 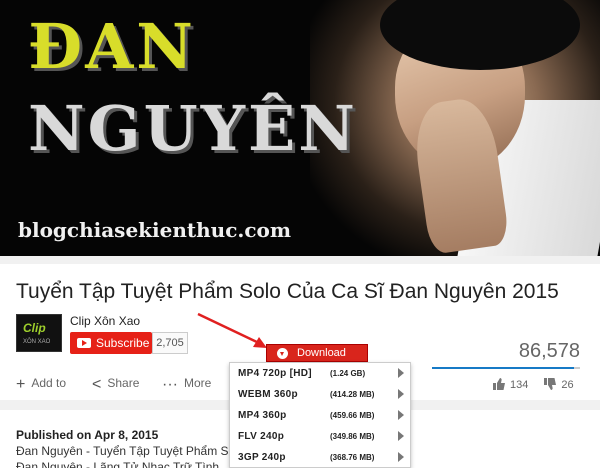 What do you see at coordinates (352, 415) in the screenshot?
I see `download-option-size: (459.66 MB)` at bounding box center [352, 415].